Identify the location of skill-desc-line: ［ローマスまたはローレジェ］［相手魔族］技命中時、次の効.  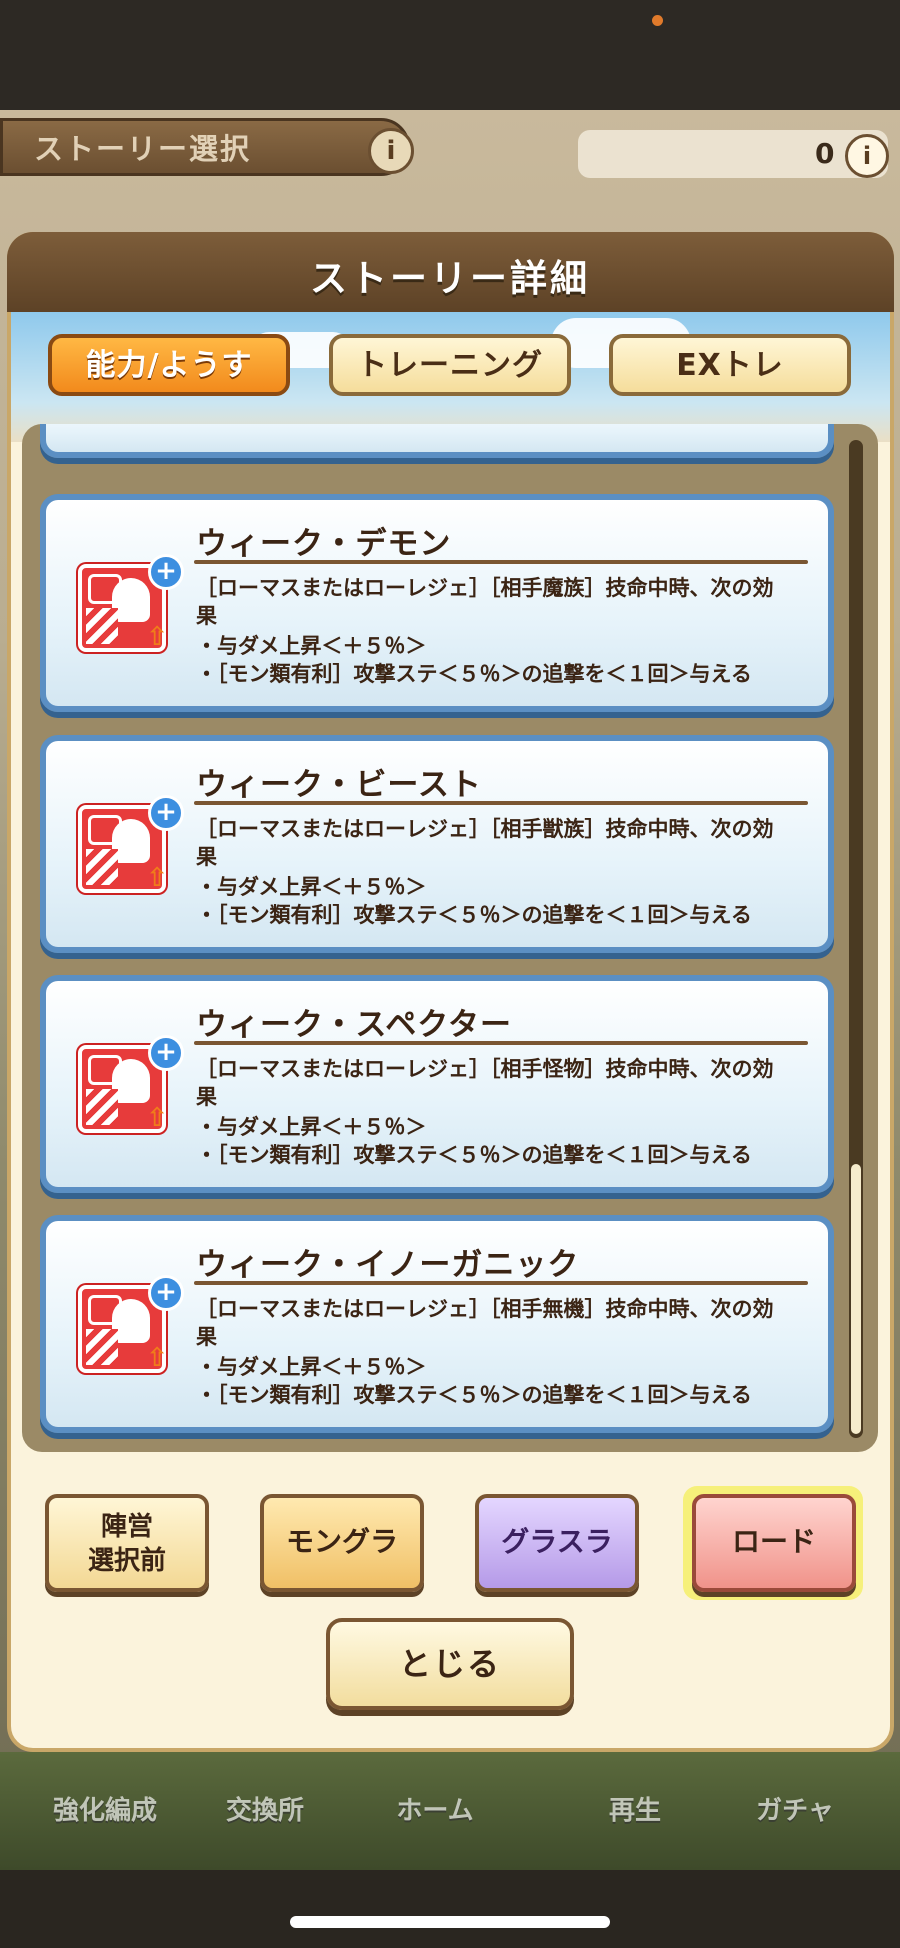
(485, 588).